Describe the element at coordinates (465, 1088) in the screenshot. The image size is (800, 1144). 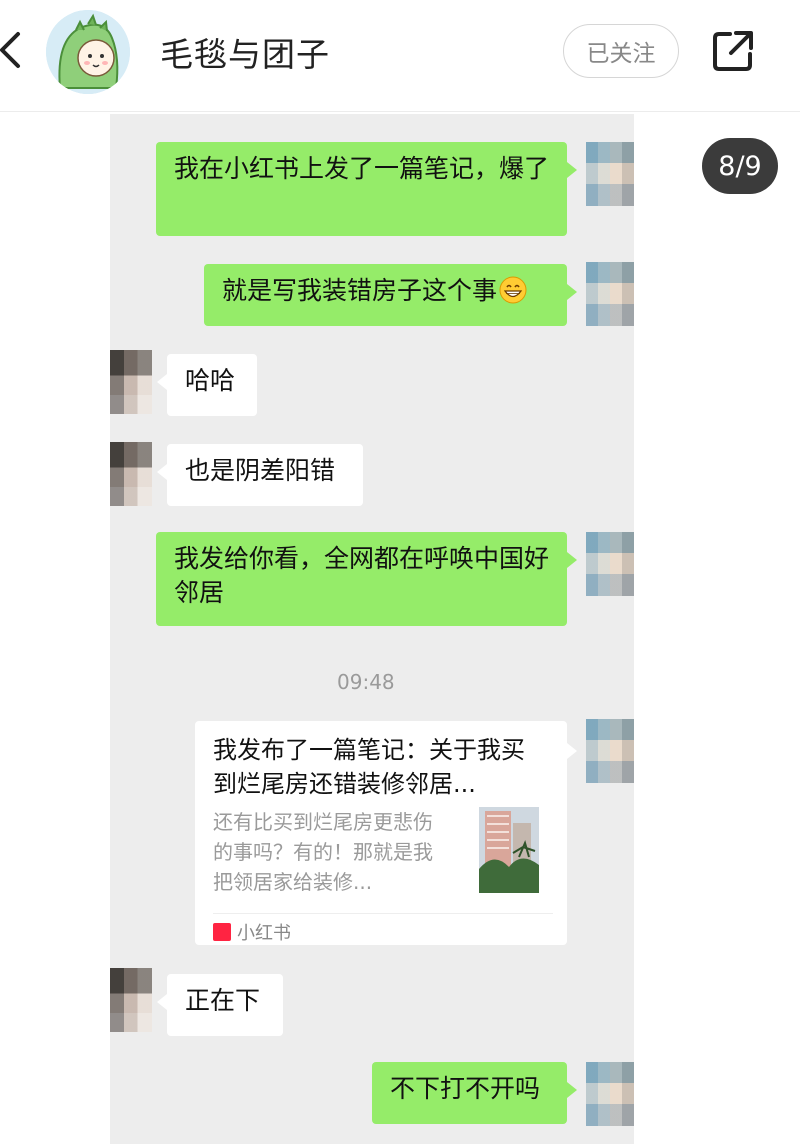
I see `message-text: 不下打不开吗` at that location.